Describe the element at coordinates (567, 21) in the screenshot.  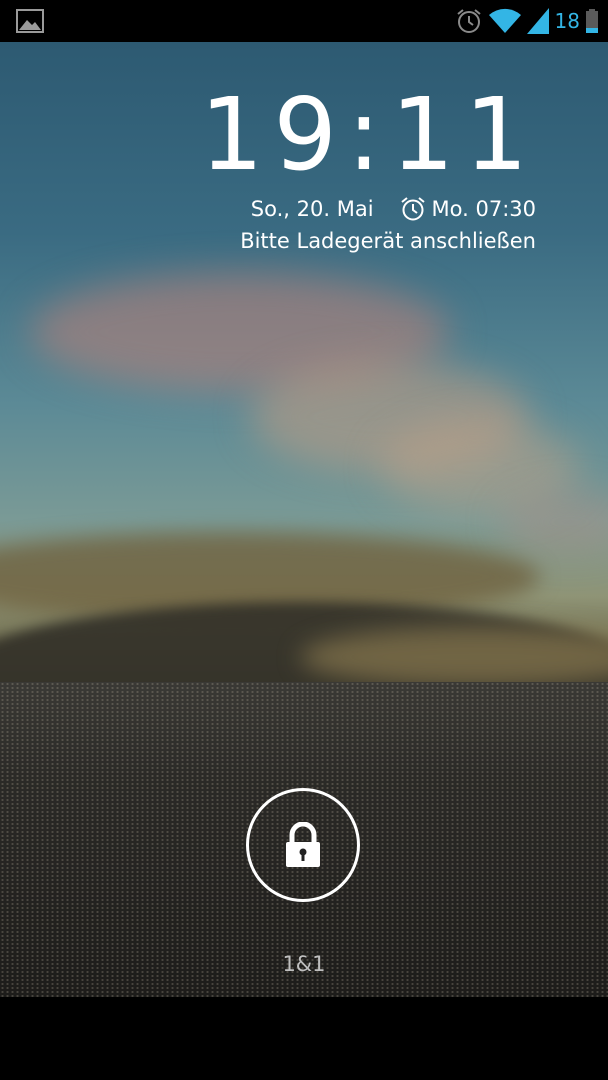
I see `battery-level: 18` at that location.